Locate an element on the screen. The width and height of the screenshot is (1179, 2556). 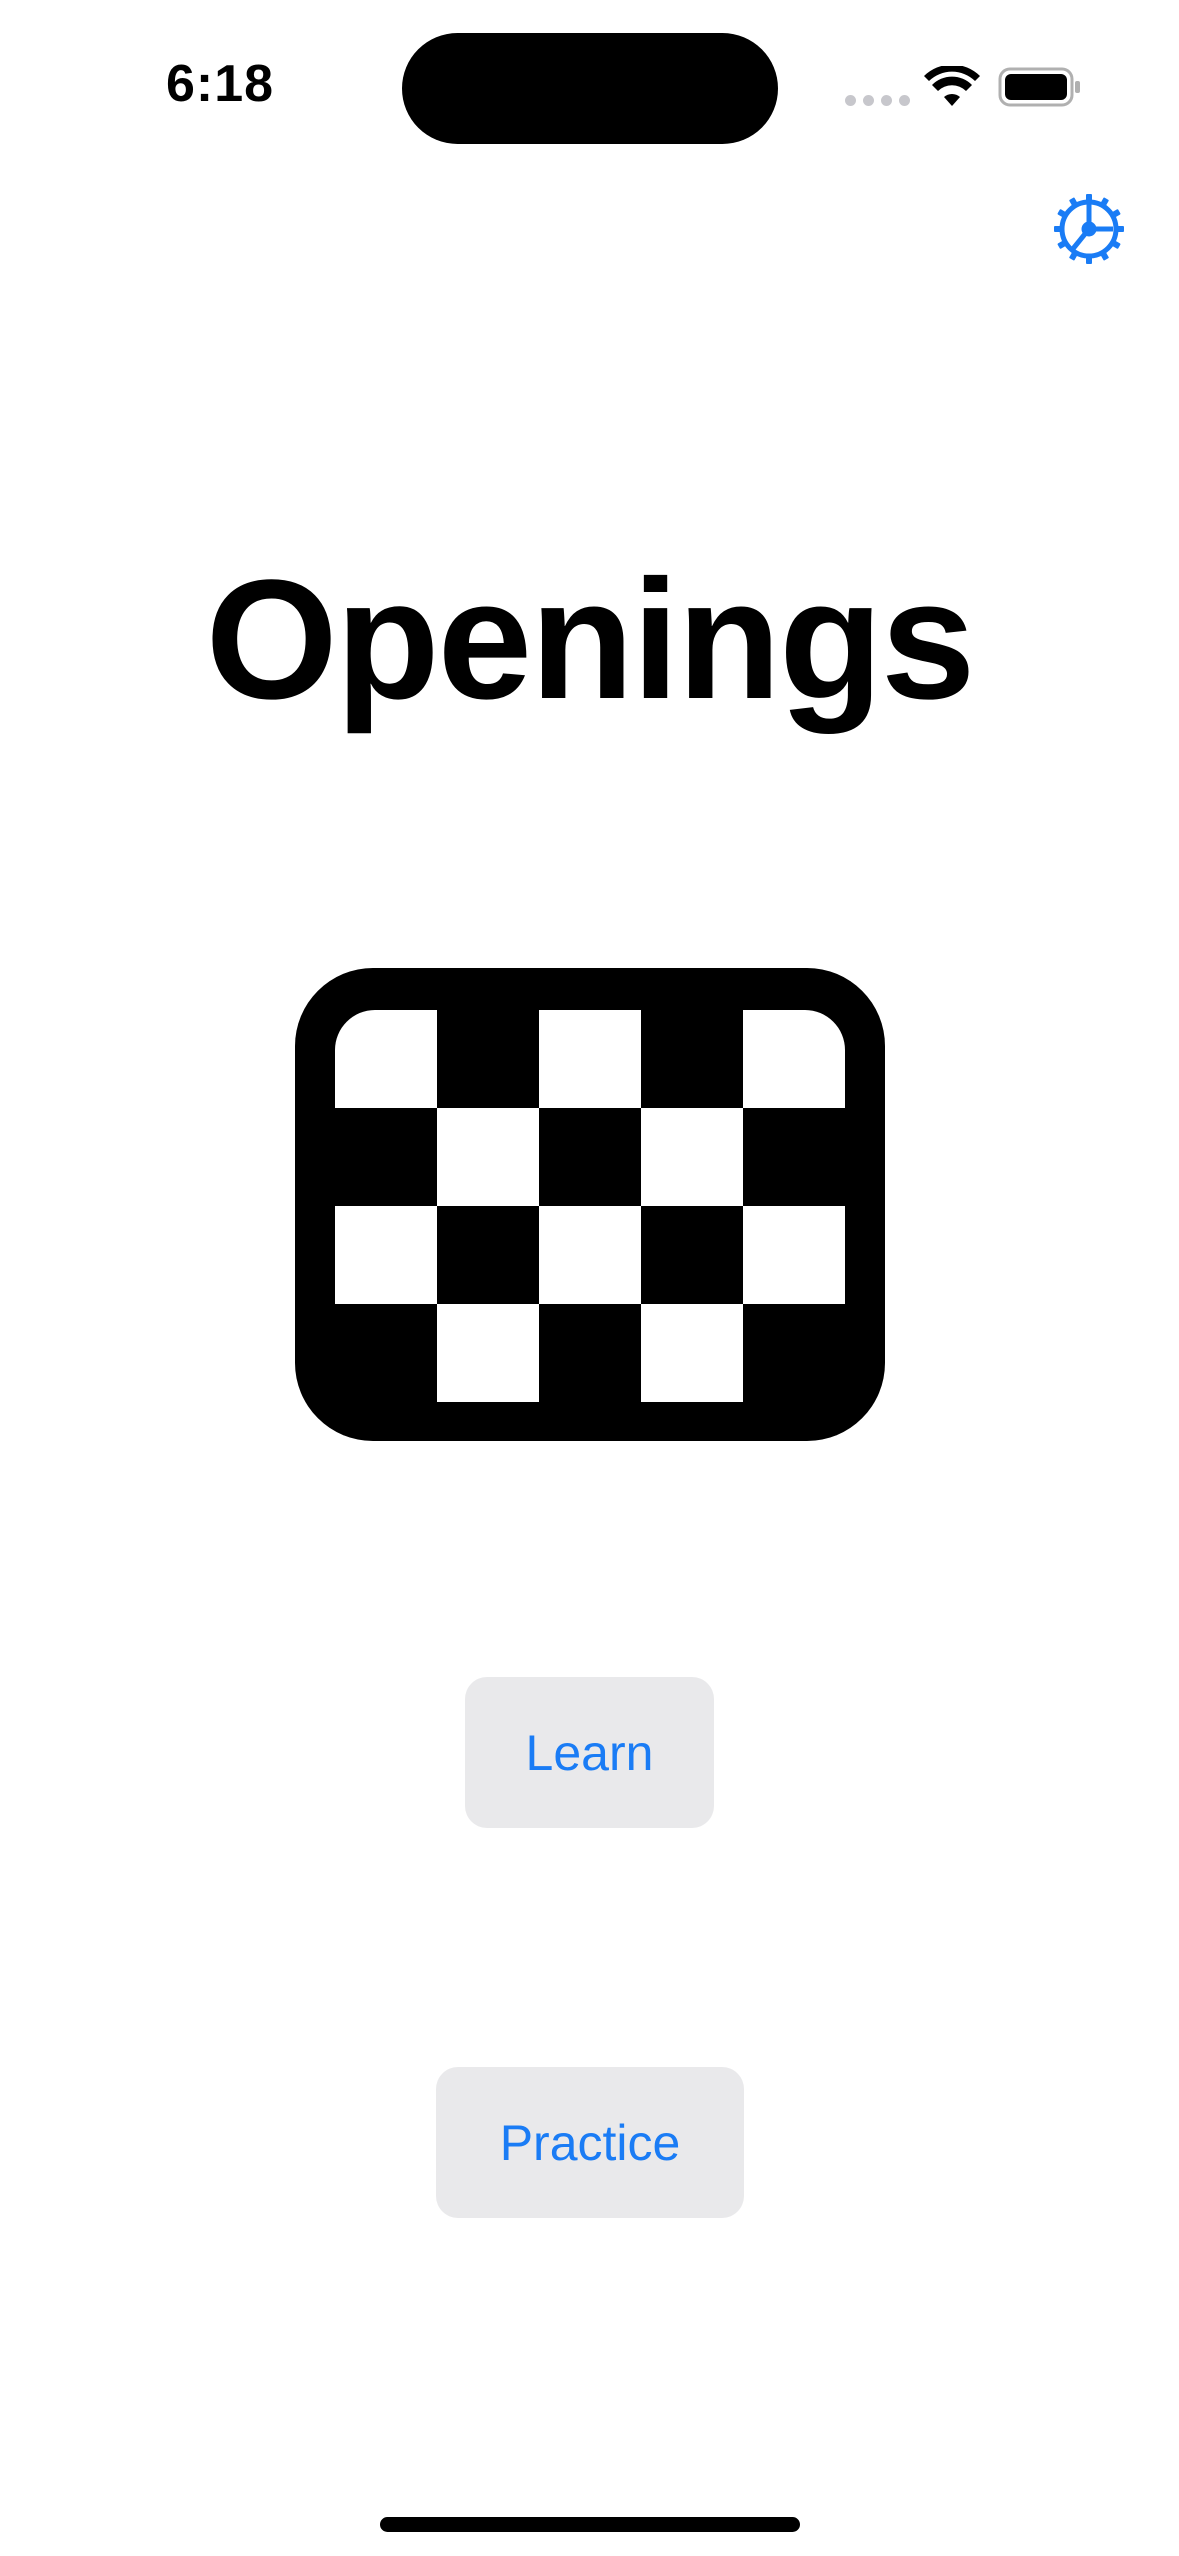
settings-button is located at coordinates (1089, 229).